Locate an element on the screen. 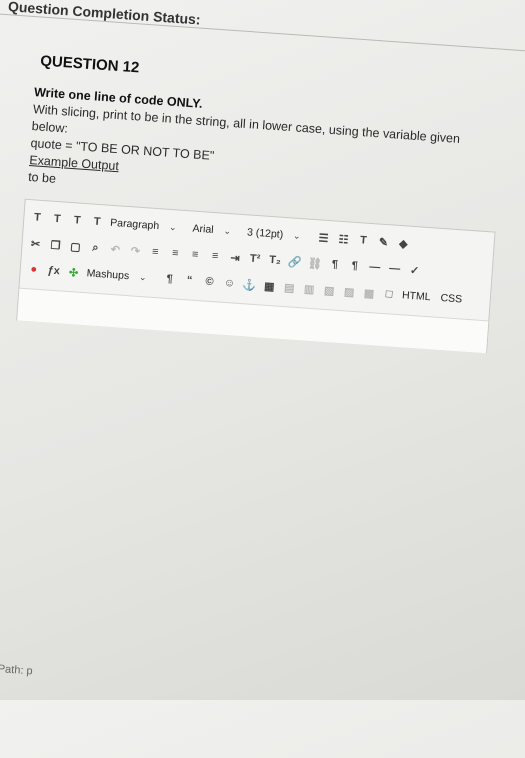 The width and height of the screenshot is (525, 758). bold-t-icon: T is located at coordinates (37, 217).